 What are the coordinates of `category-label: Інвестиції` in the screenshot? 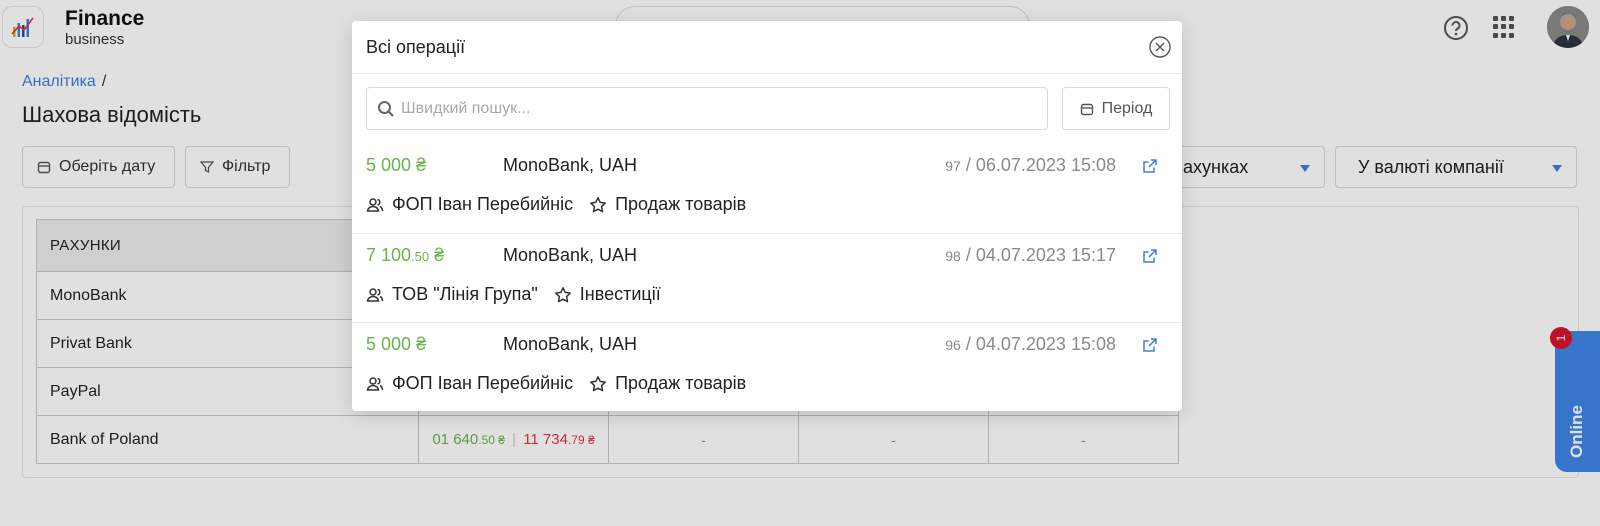 It's located at (620, 294).